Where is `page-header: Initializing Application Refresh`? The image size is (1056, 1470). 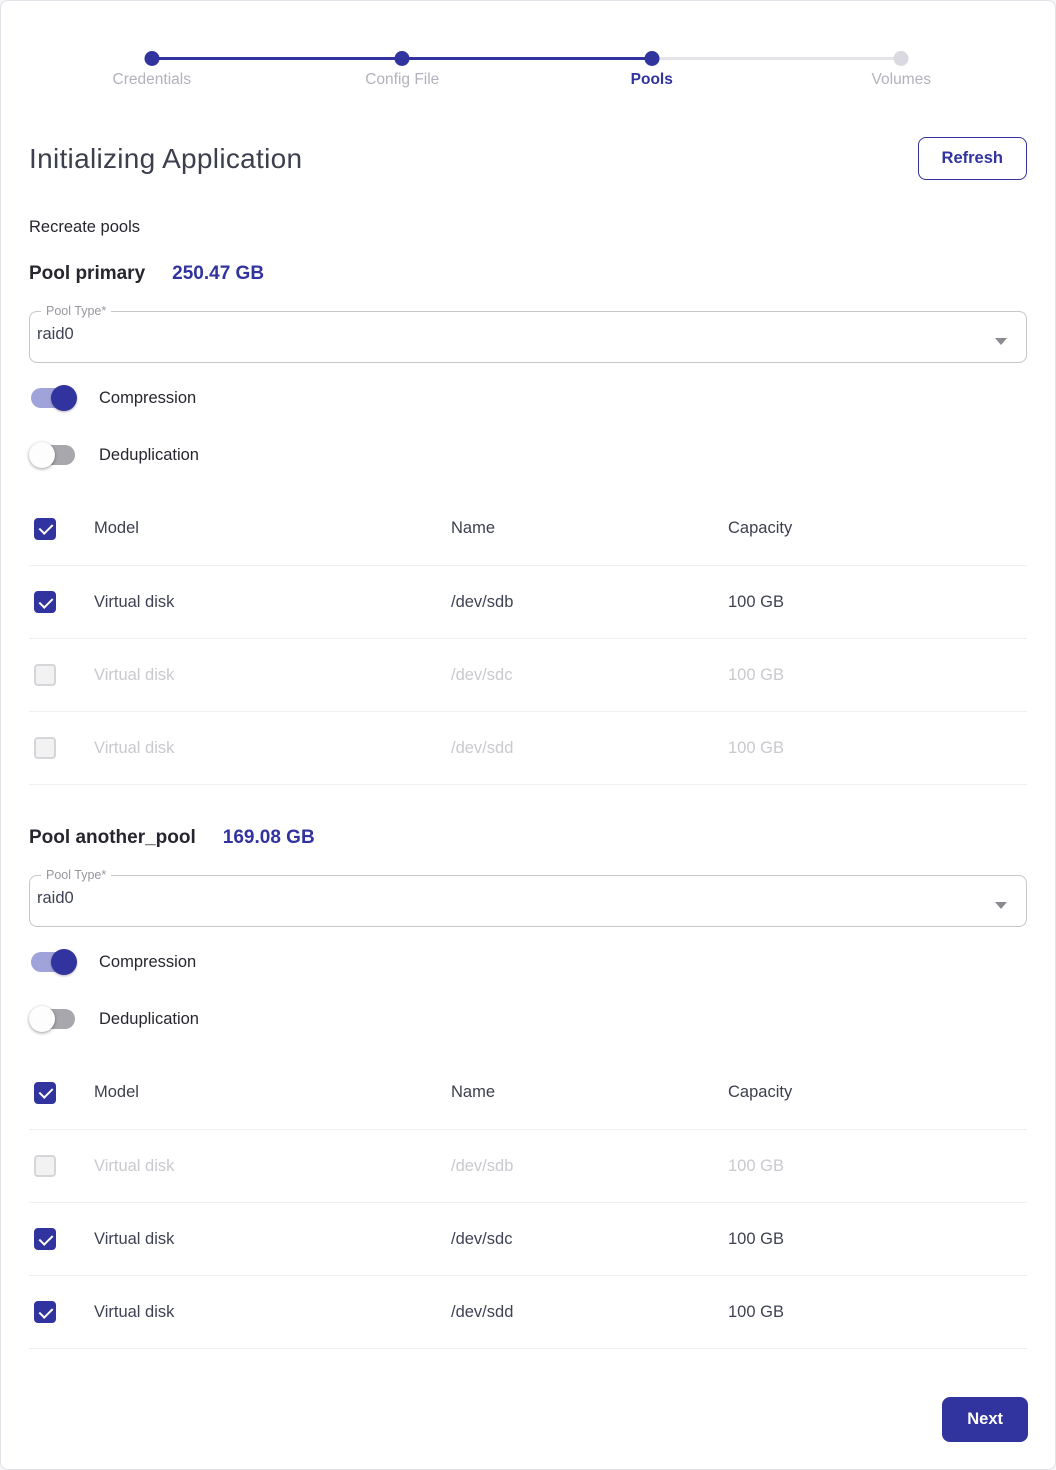 page-header: Initializing Application Refresh is located at coordinates (528, 158).